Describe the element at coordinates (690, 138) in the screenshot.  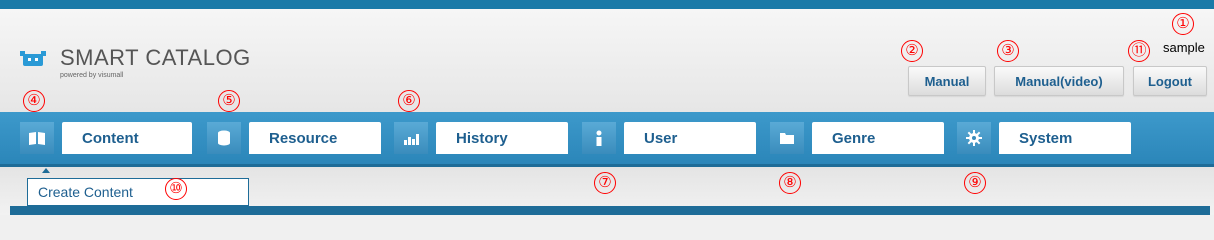
I see `nav-label-user: User` at that location.